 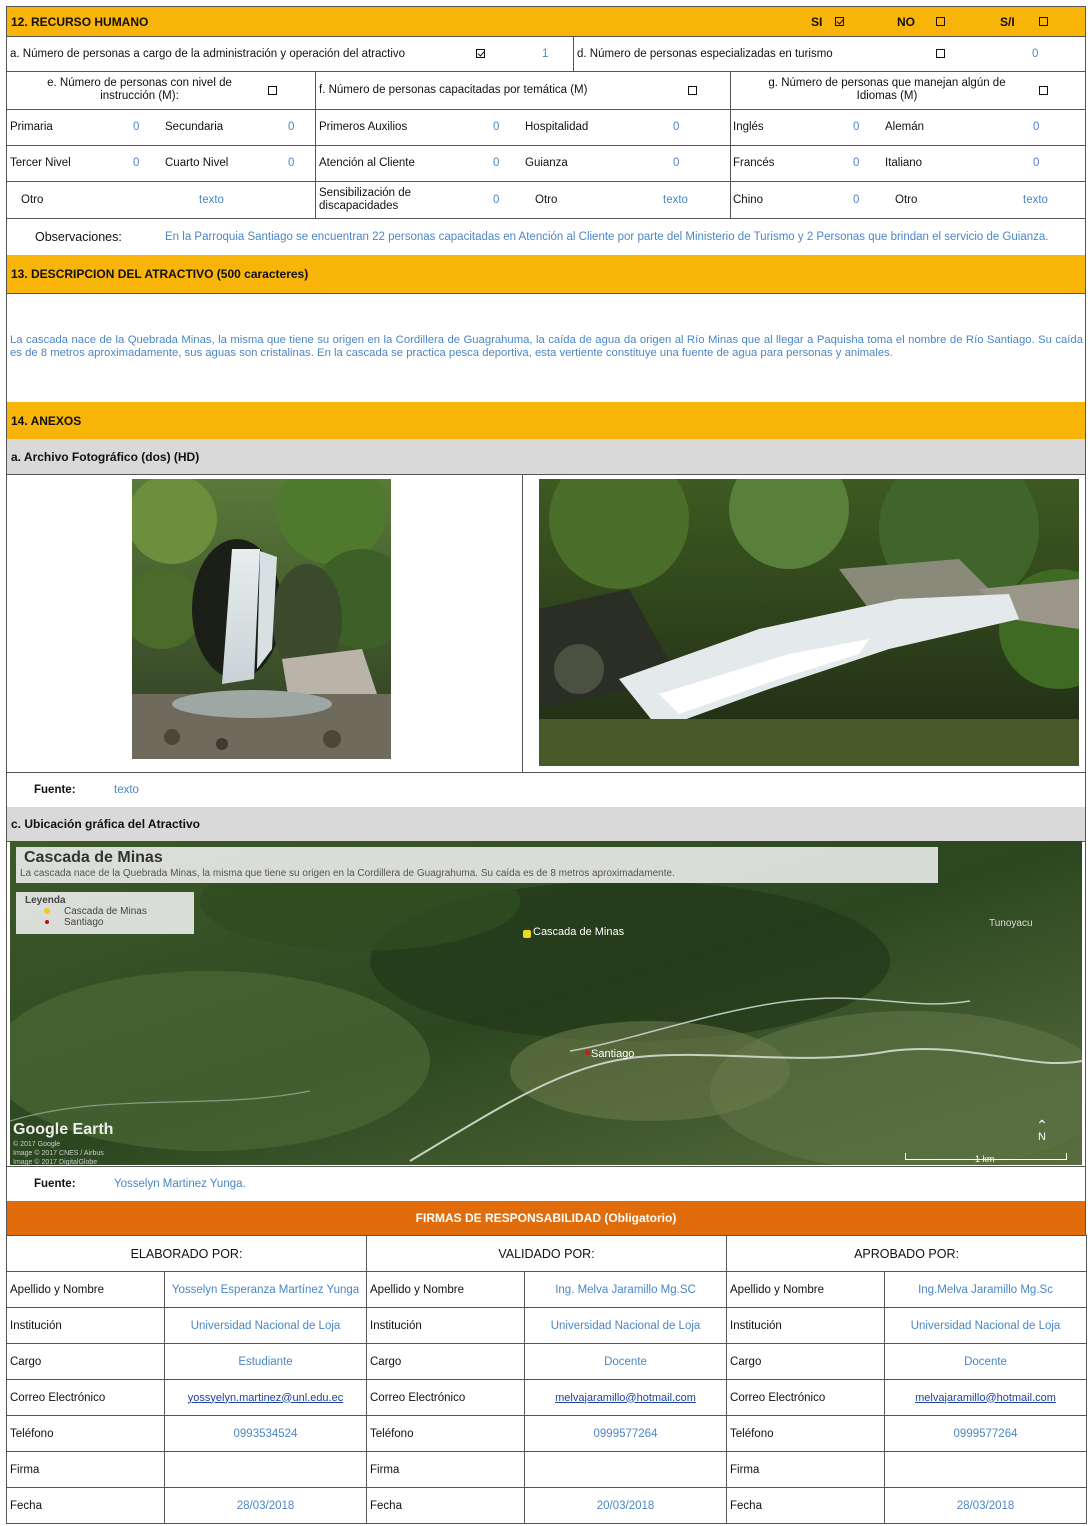 What do you see at coordinates (261, 619) in the screenshot?
I see `waterfall-photo` at bounding box center [261, 619].